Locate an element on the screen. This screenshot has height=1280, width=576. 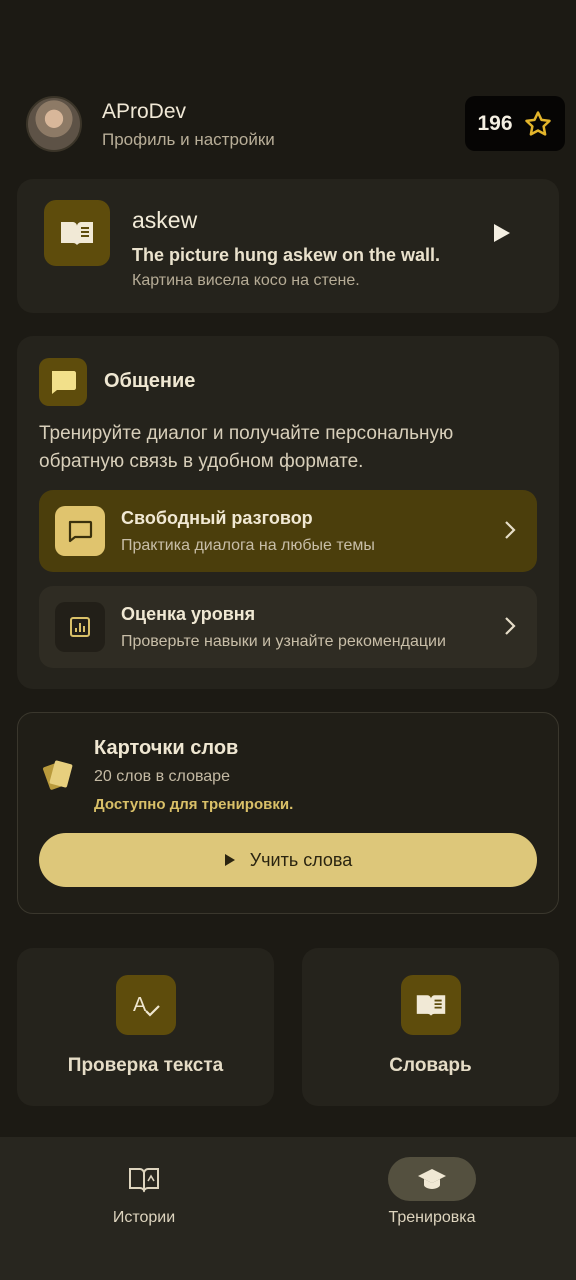
profile-settings-link: Профиль и настройки is located at coordinates (188, 140).